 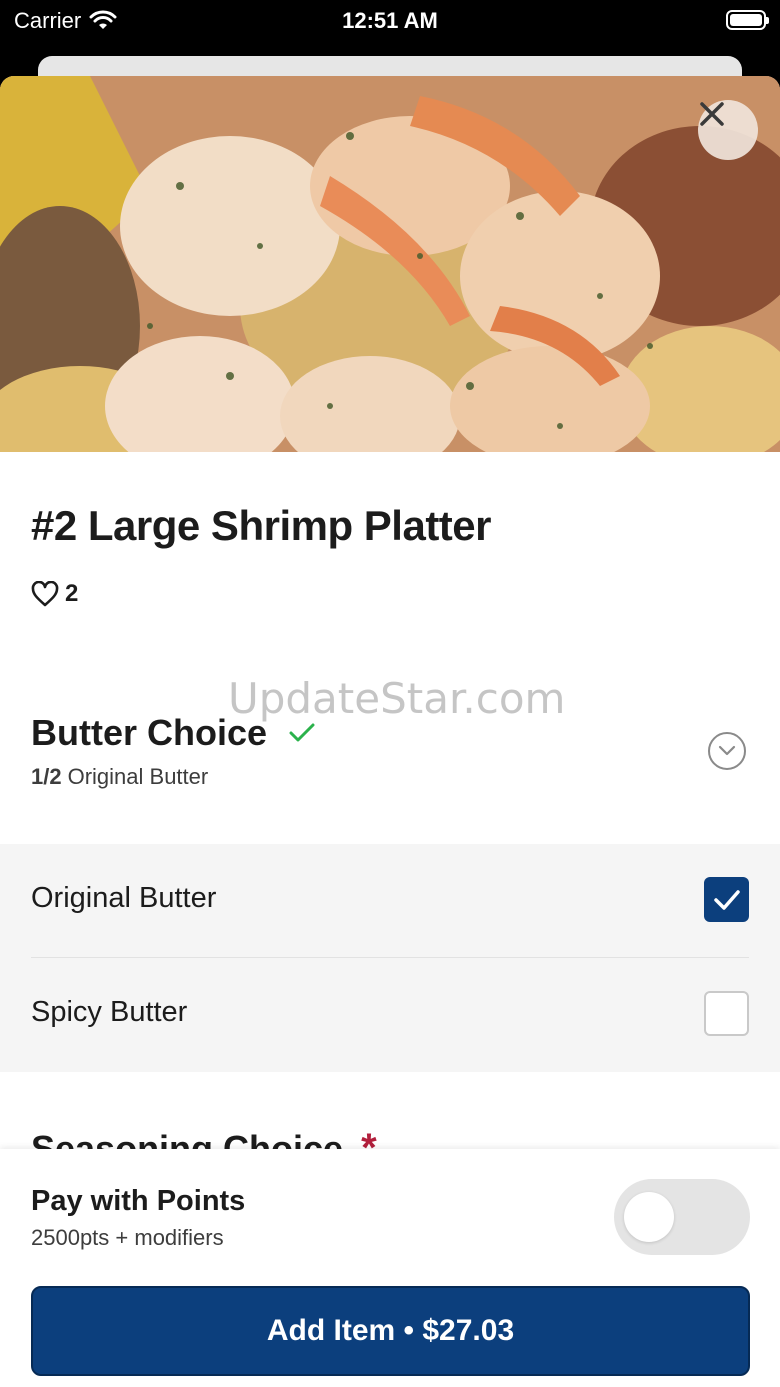 What do you see at coordinates (127, 1237) in the screenshot?
I see `points-cost: 2500pts + modifiers` at bounding box center [127, 1237].